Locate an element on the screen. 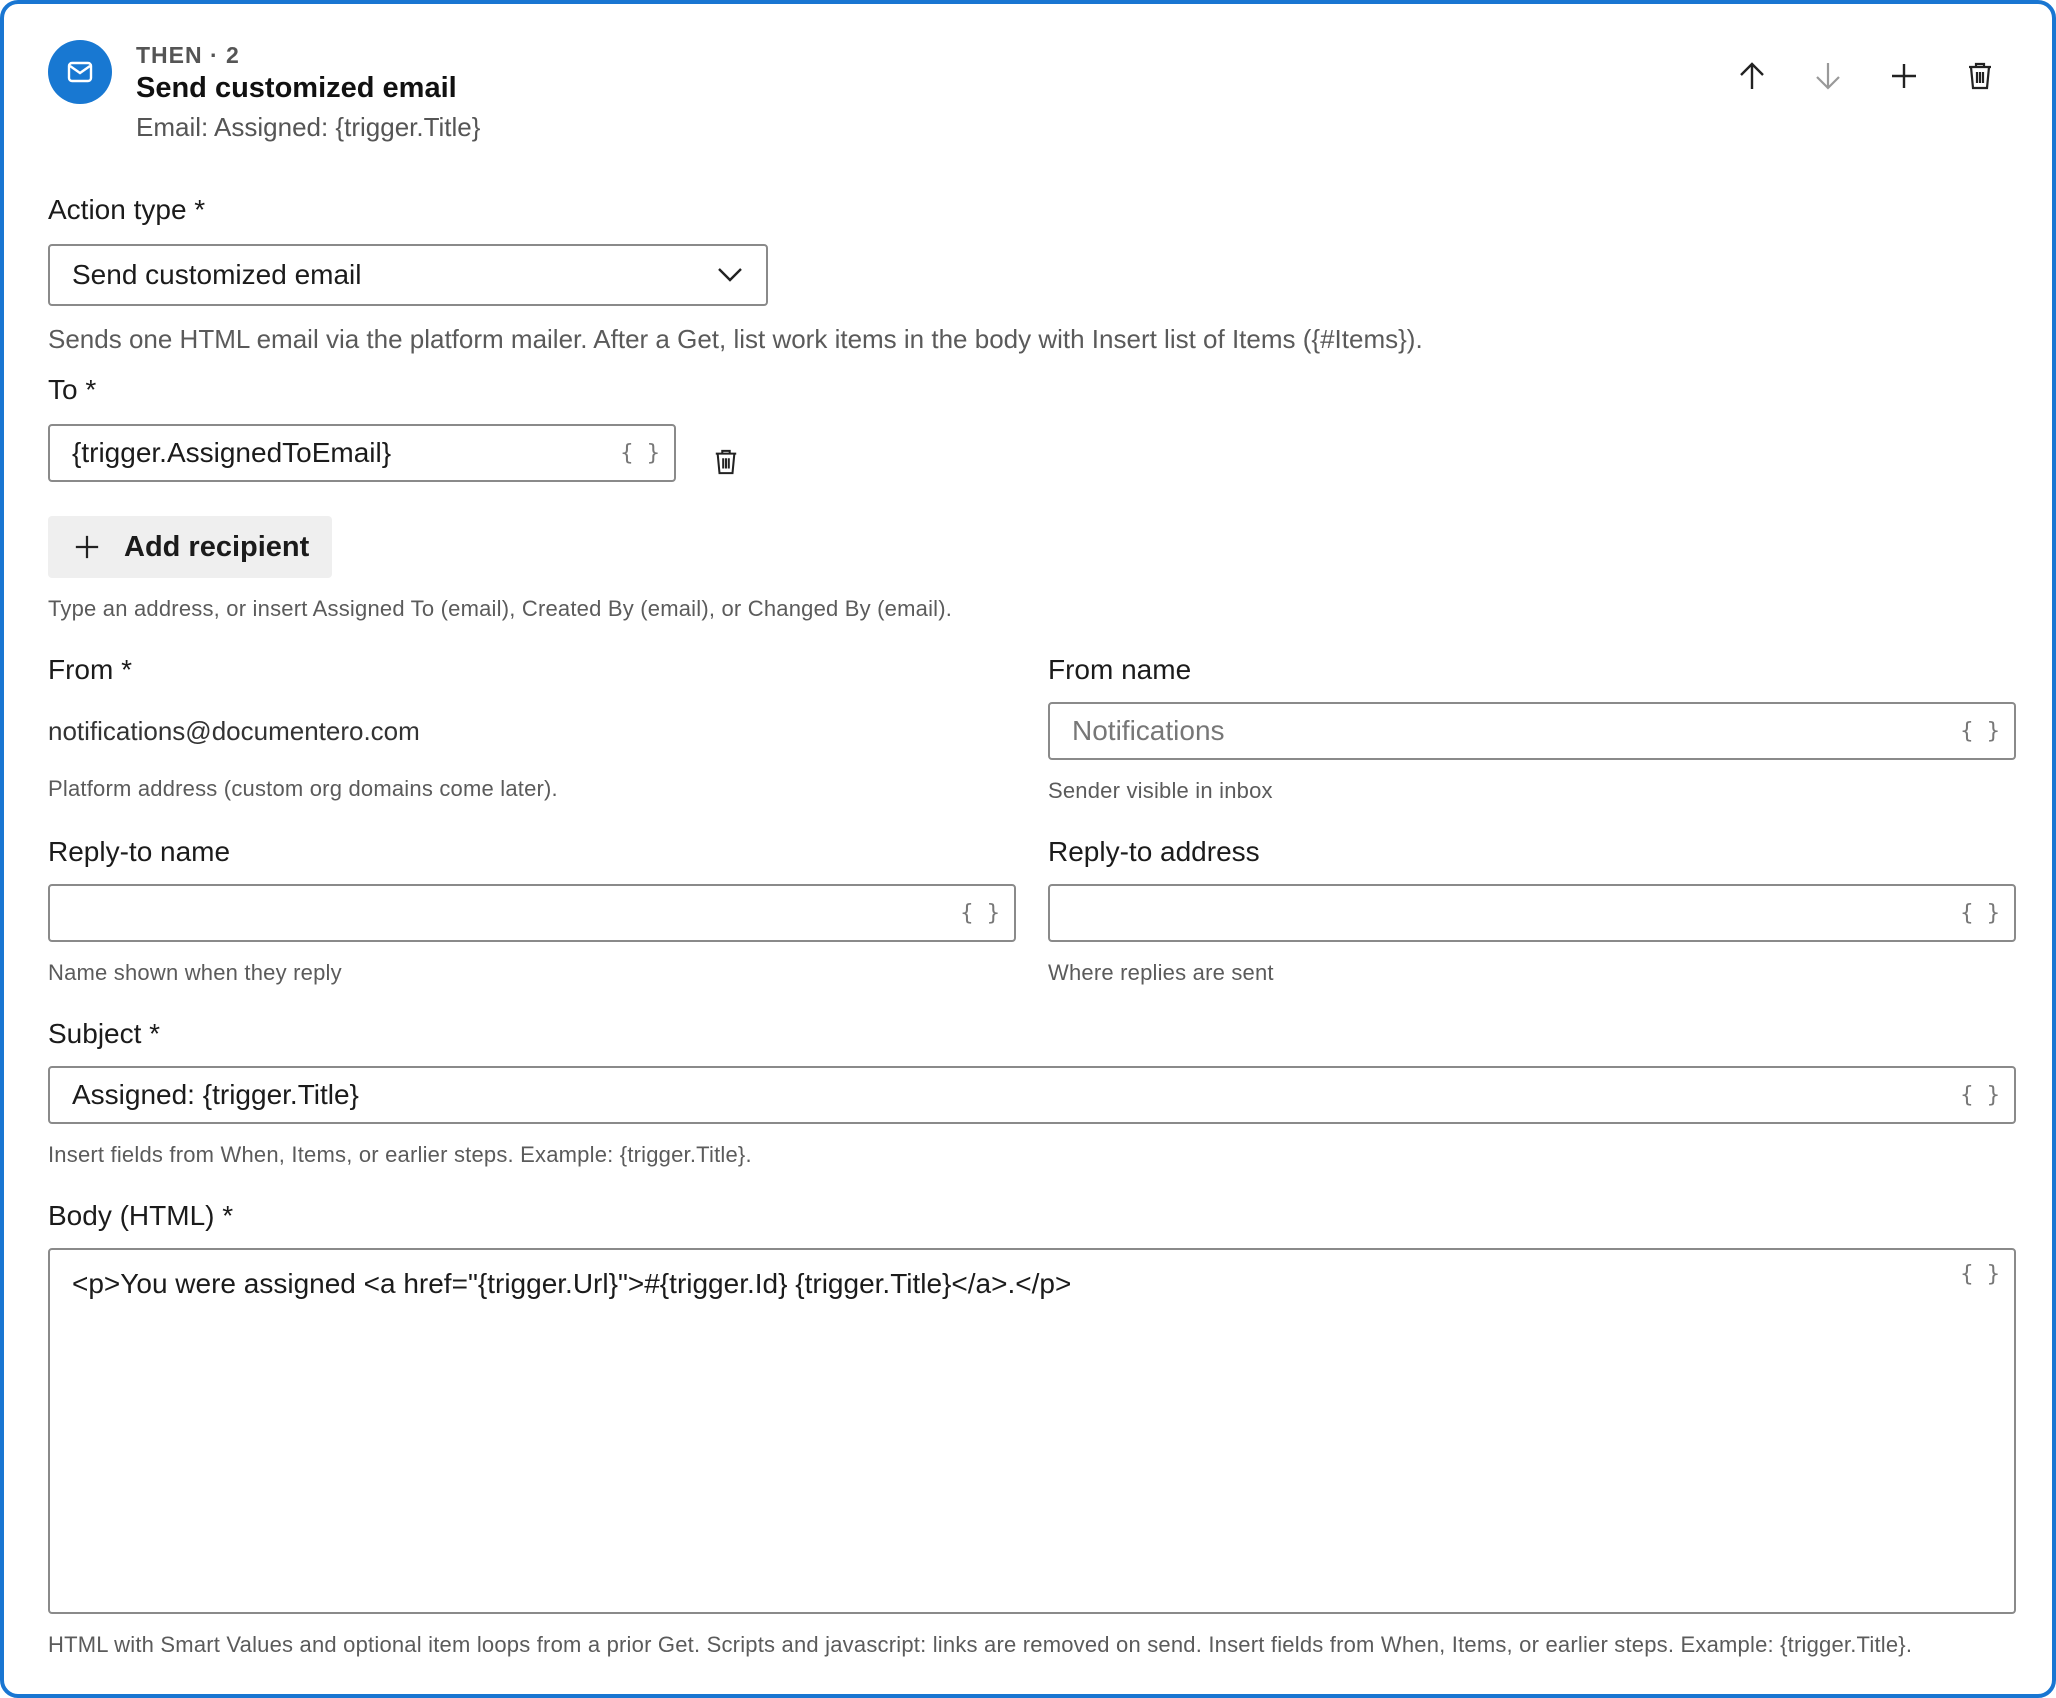 The height and width of the screenshot is (1698, 2056). from-value: notifications@documentero.com is located at coordinates (234, 731).